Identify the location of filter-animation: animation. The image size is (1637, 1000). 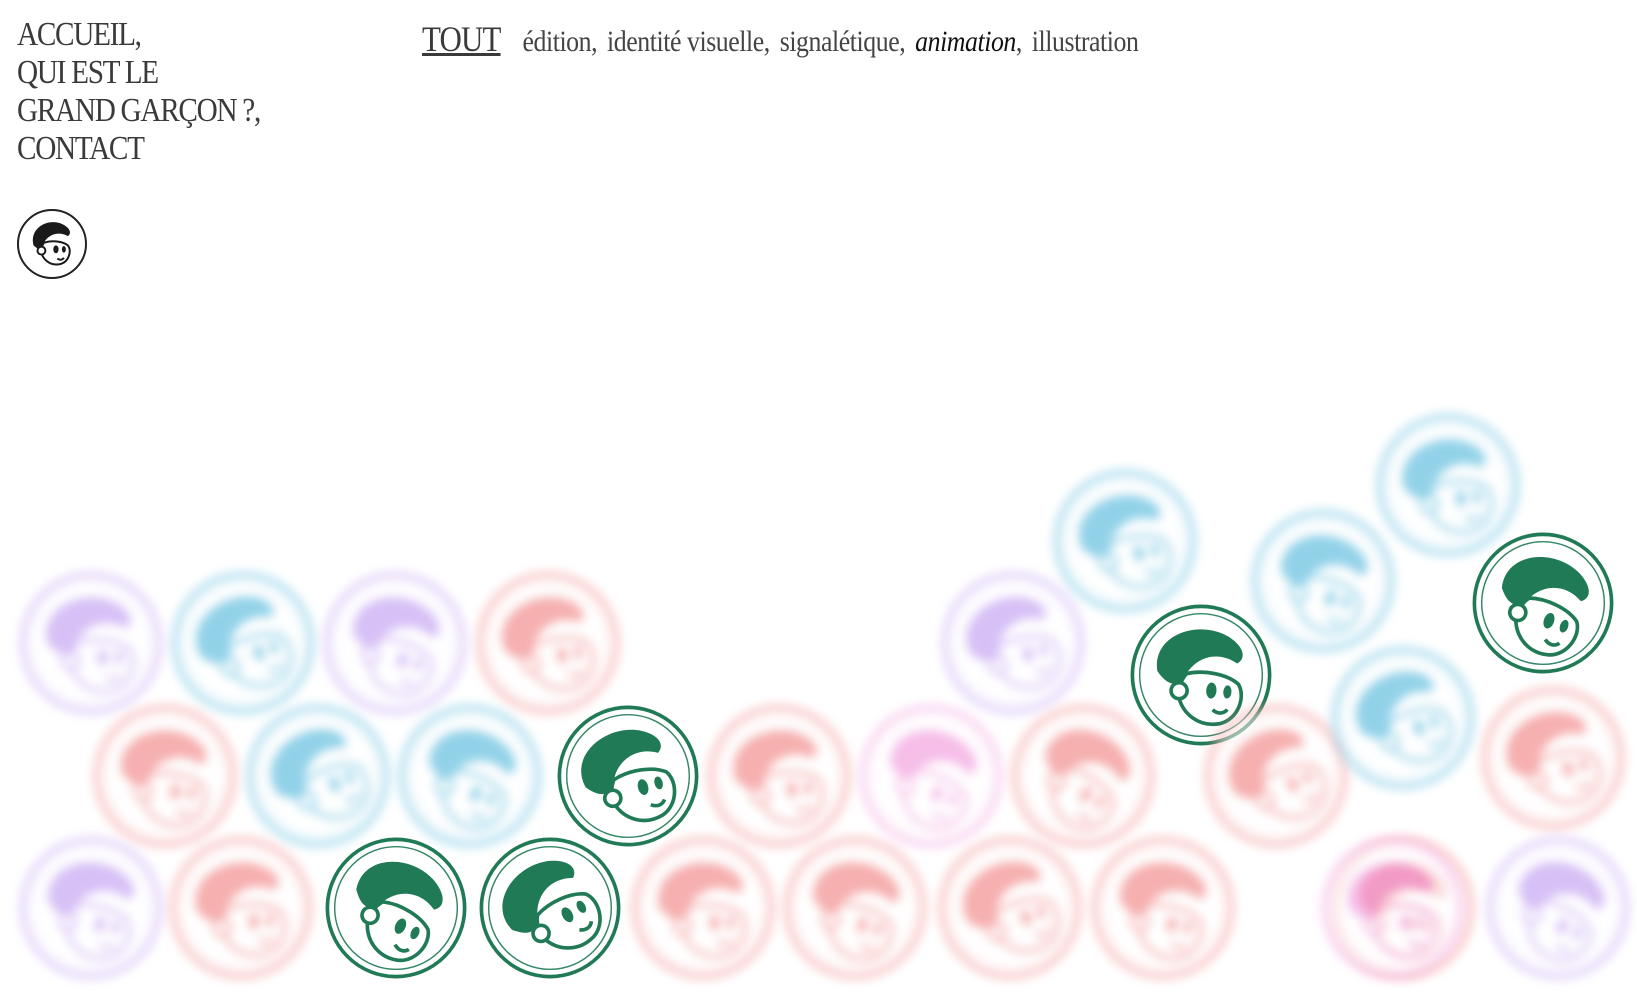
(965, 41).